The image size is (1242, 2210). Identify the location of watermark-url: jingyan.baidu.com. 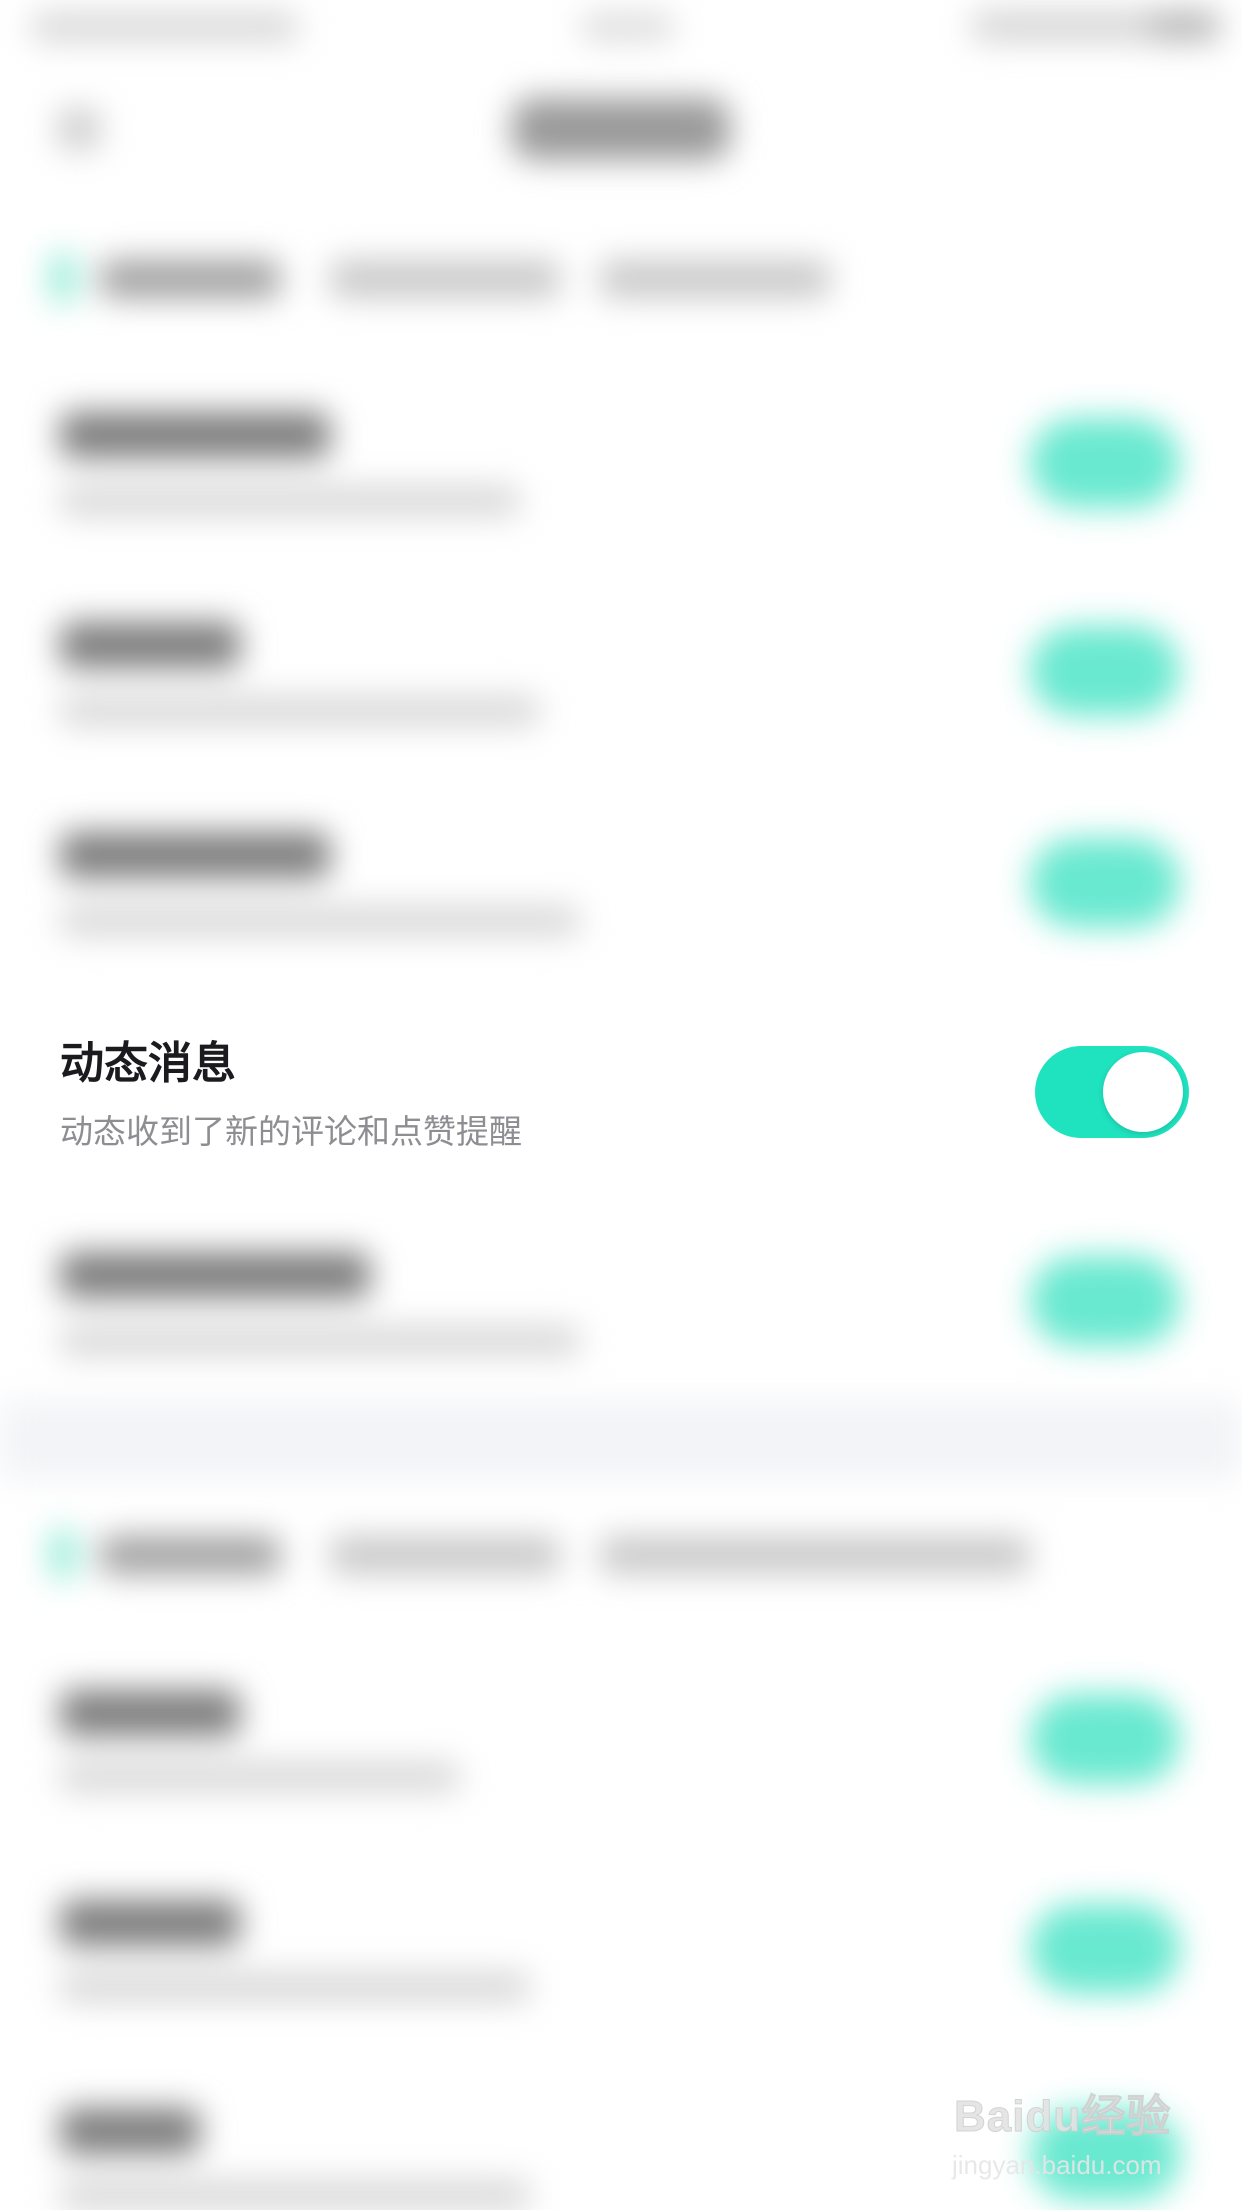
(1057, 2165).